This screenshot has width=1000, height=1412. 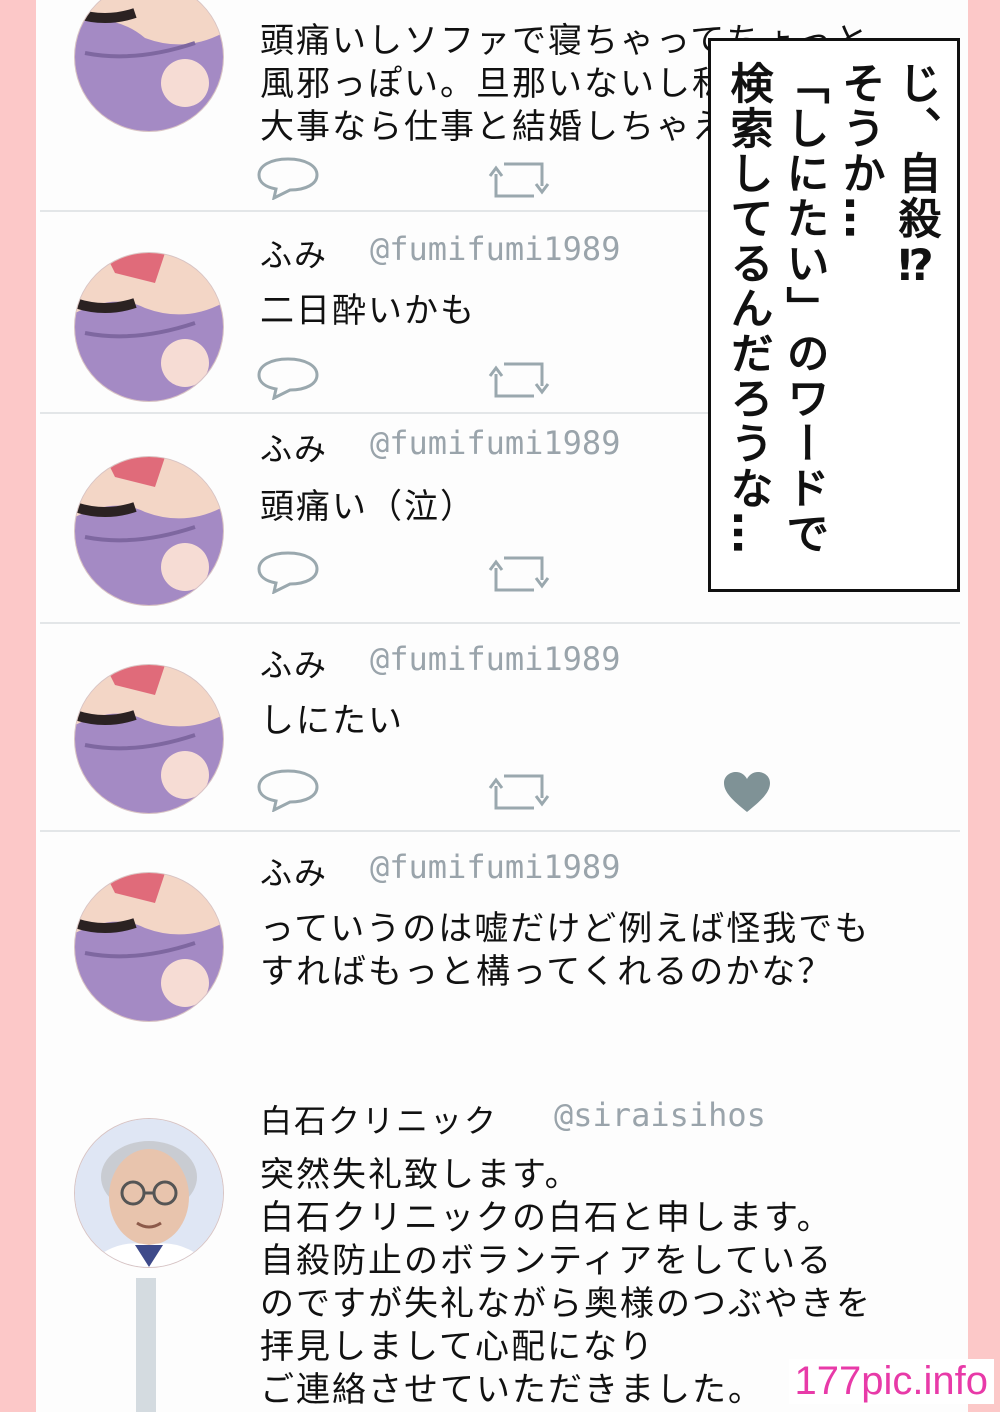 I want to click on tweet-text: っていうのは嘘だけど例えば怪我でも すればもっと構ってくれるのかな？, so click(x=565, y=950).